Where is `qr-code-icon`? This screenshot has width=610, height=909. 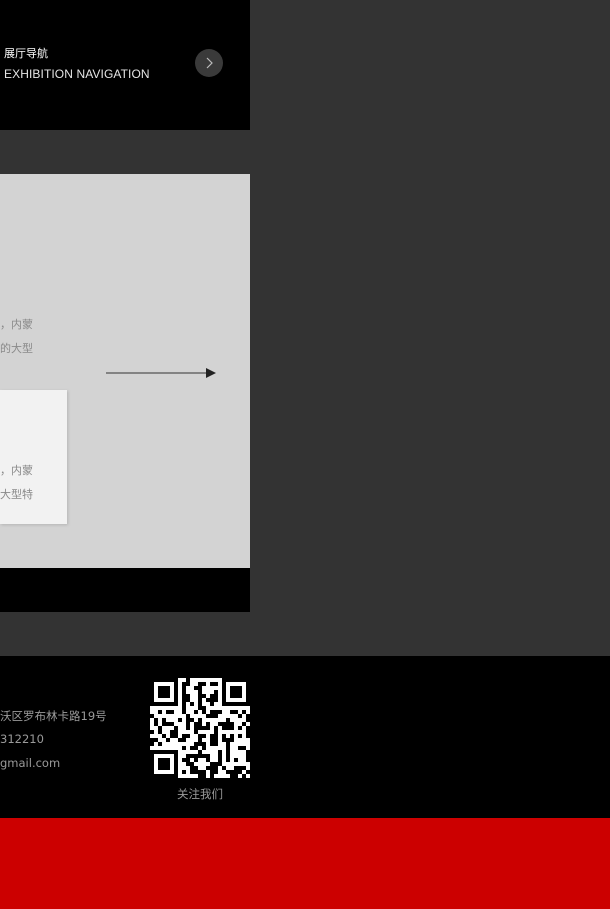
qr-code-icon is located at coordinates (200, 728).